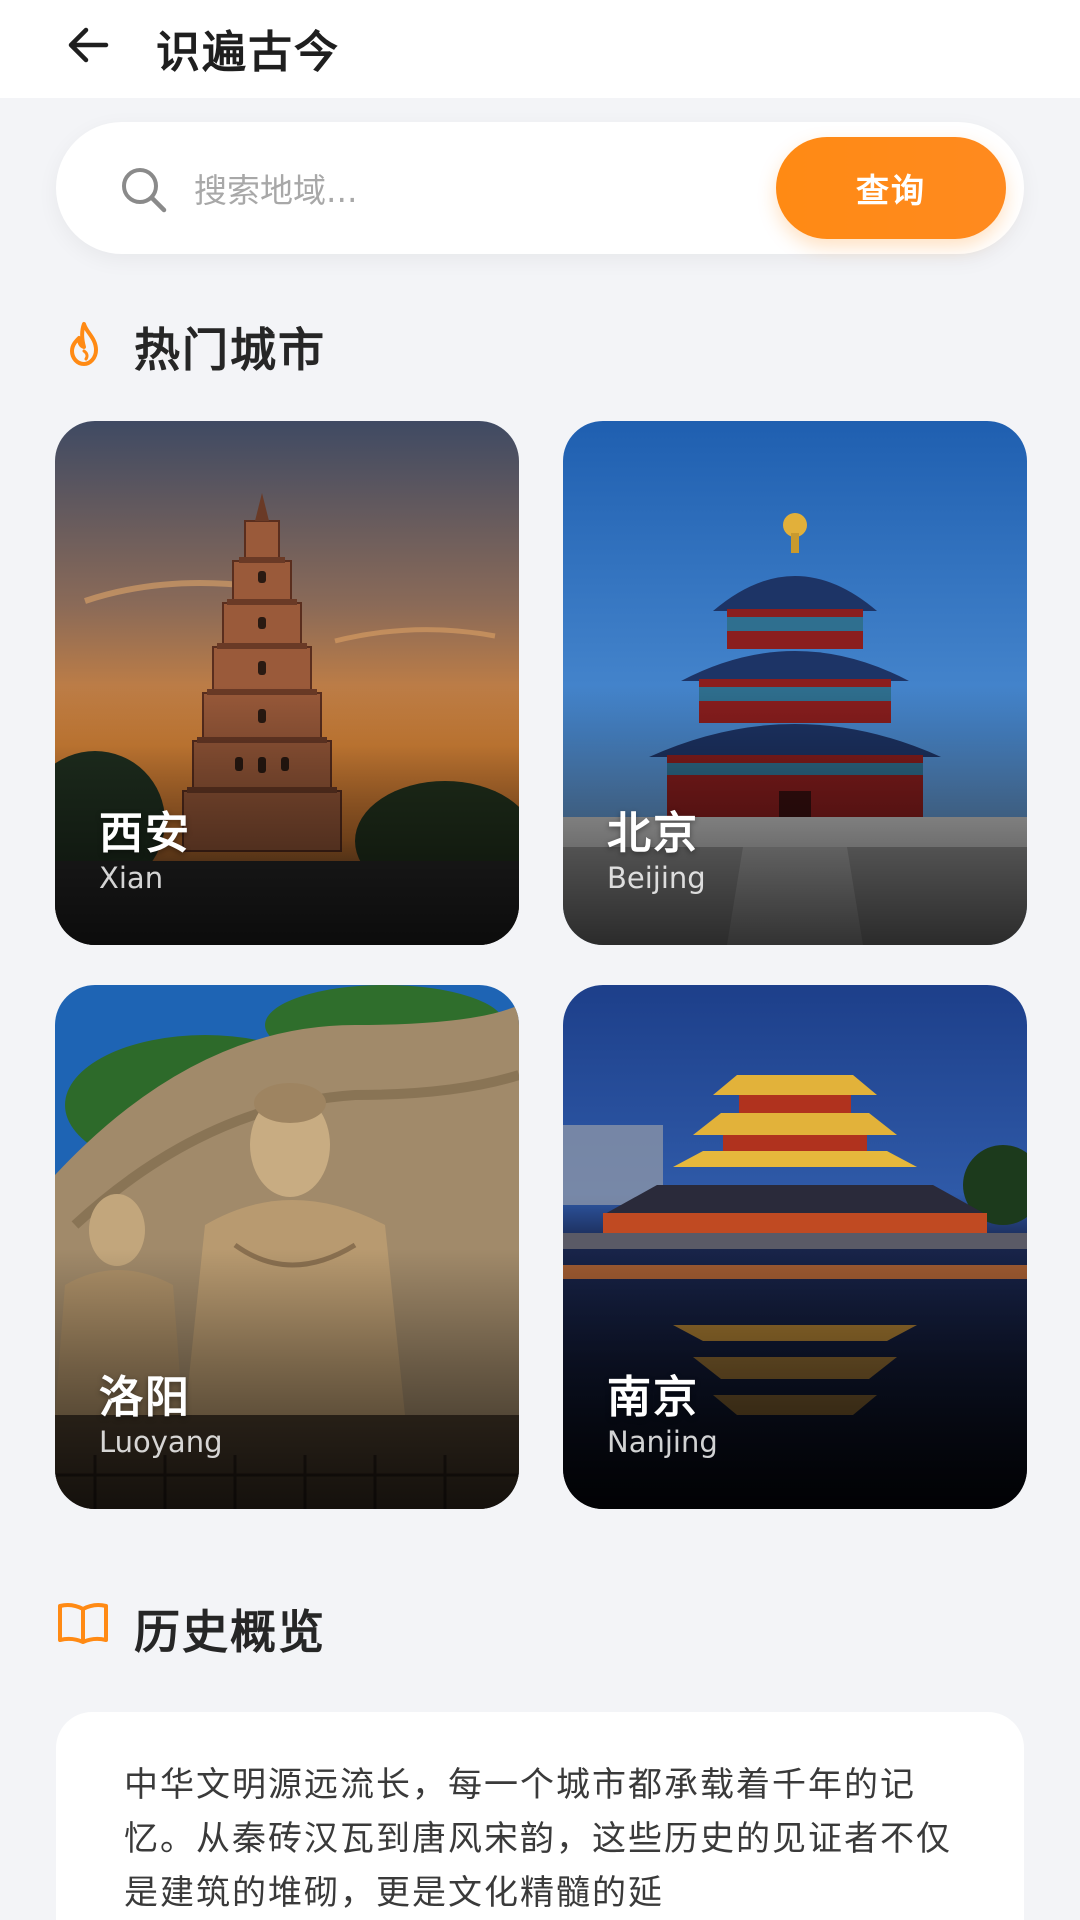  I want to click on city-name-en: Luoyang, so click(161, 1442).